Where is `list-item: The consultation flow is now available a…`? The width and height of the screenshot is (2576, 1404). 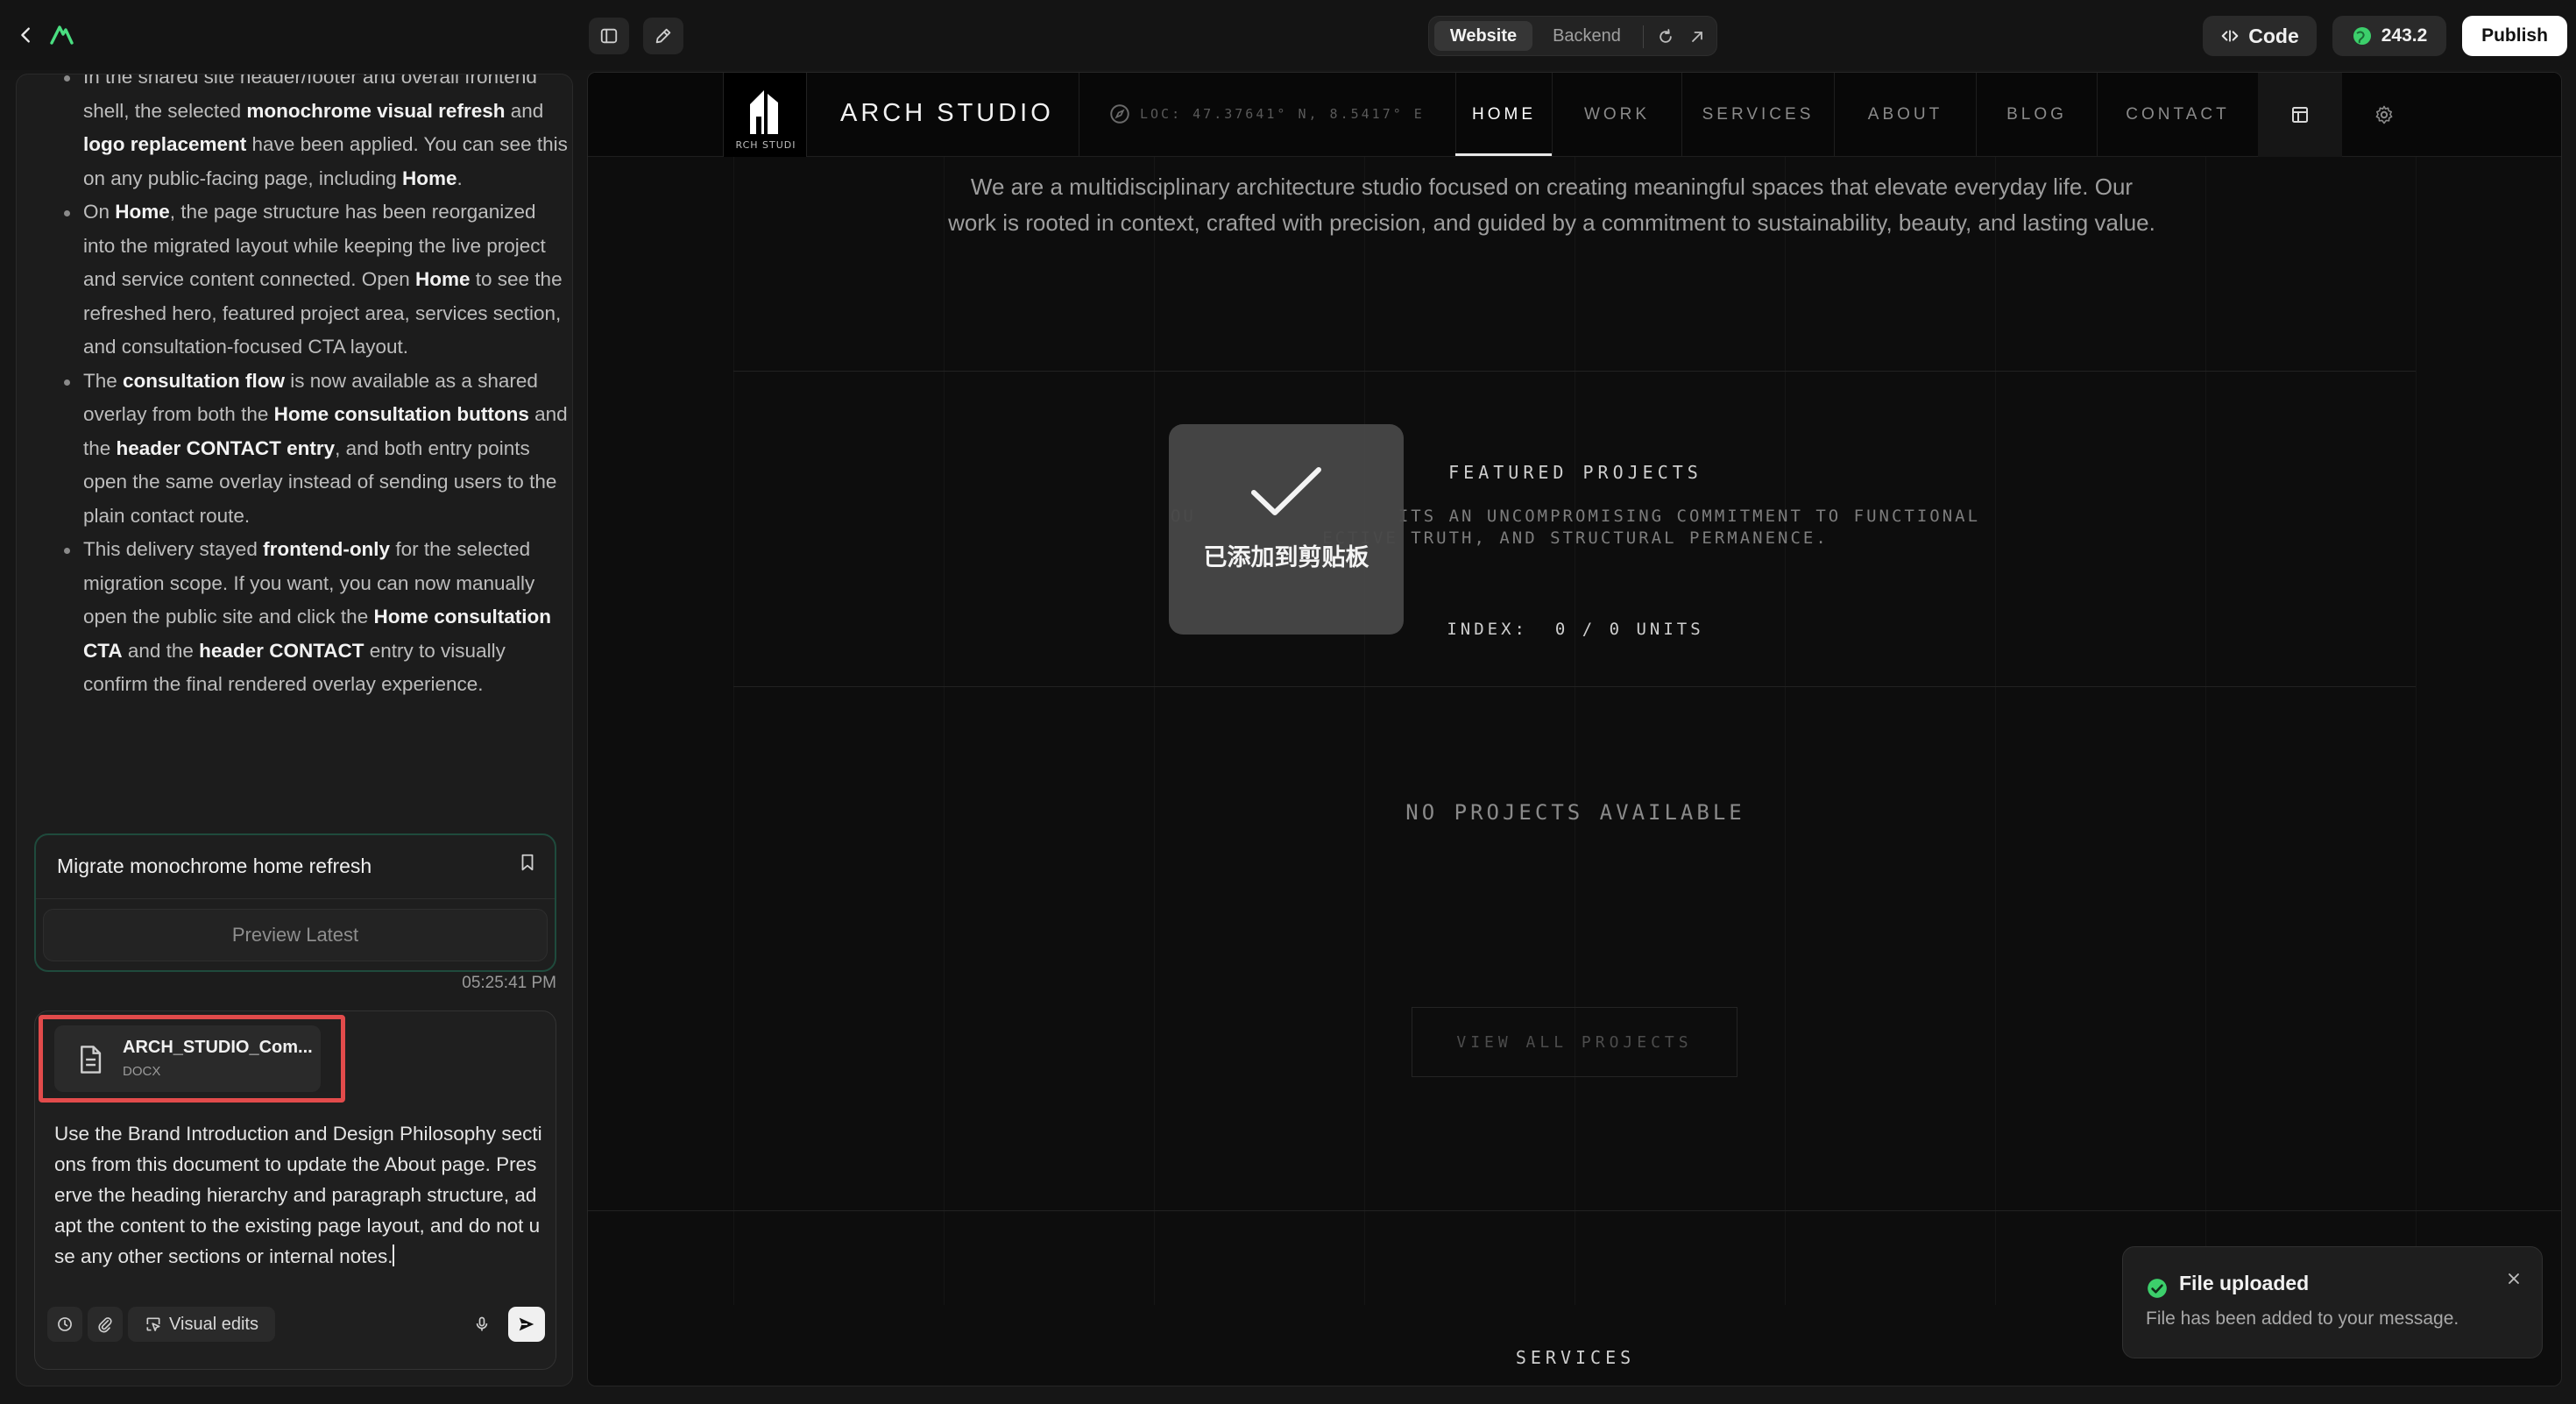 list-item: The consultation flow is now available a… is located at coordinates (307, 449).